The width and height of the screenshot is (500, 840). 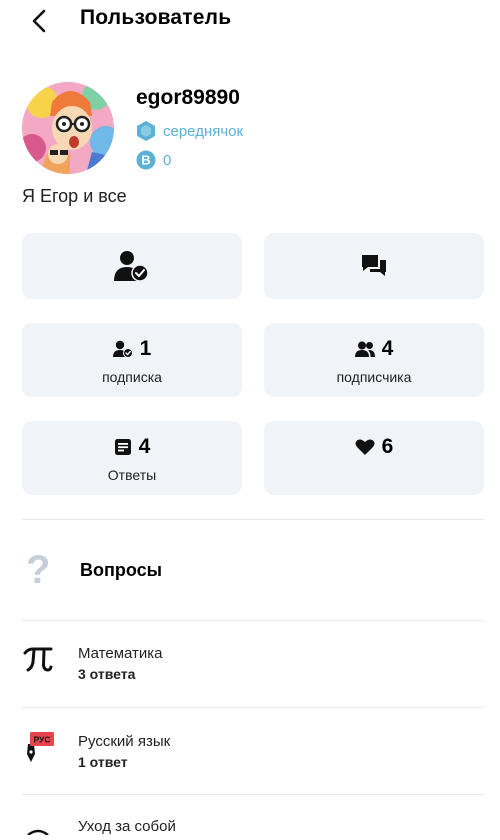 What do you see at coordinates (156, 17) in the screenshot?
I see `page-title: Пользователь` at bounding box center [156, 17].